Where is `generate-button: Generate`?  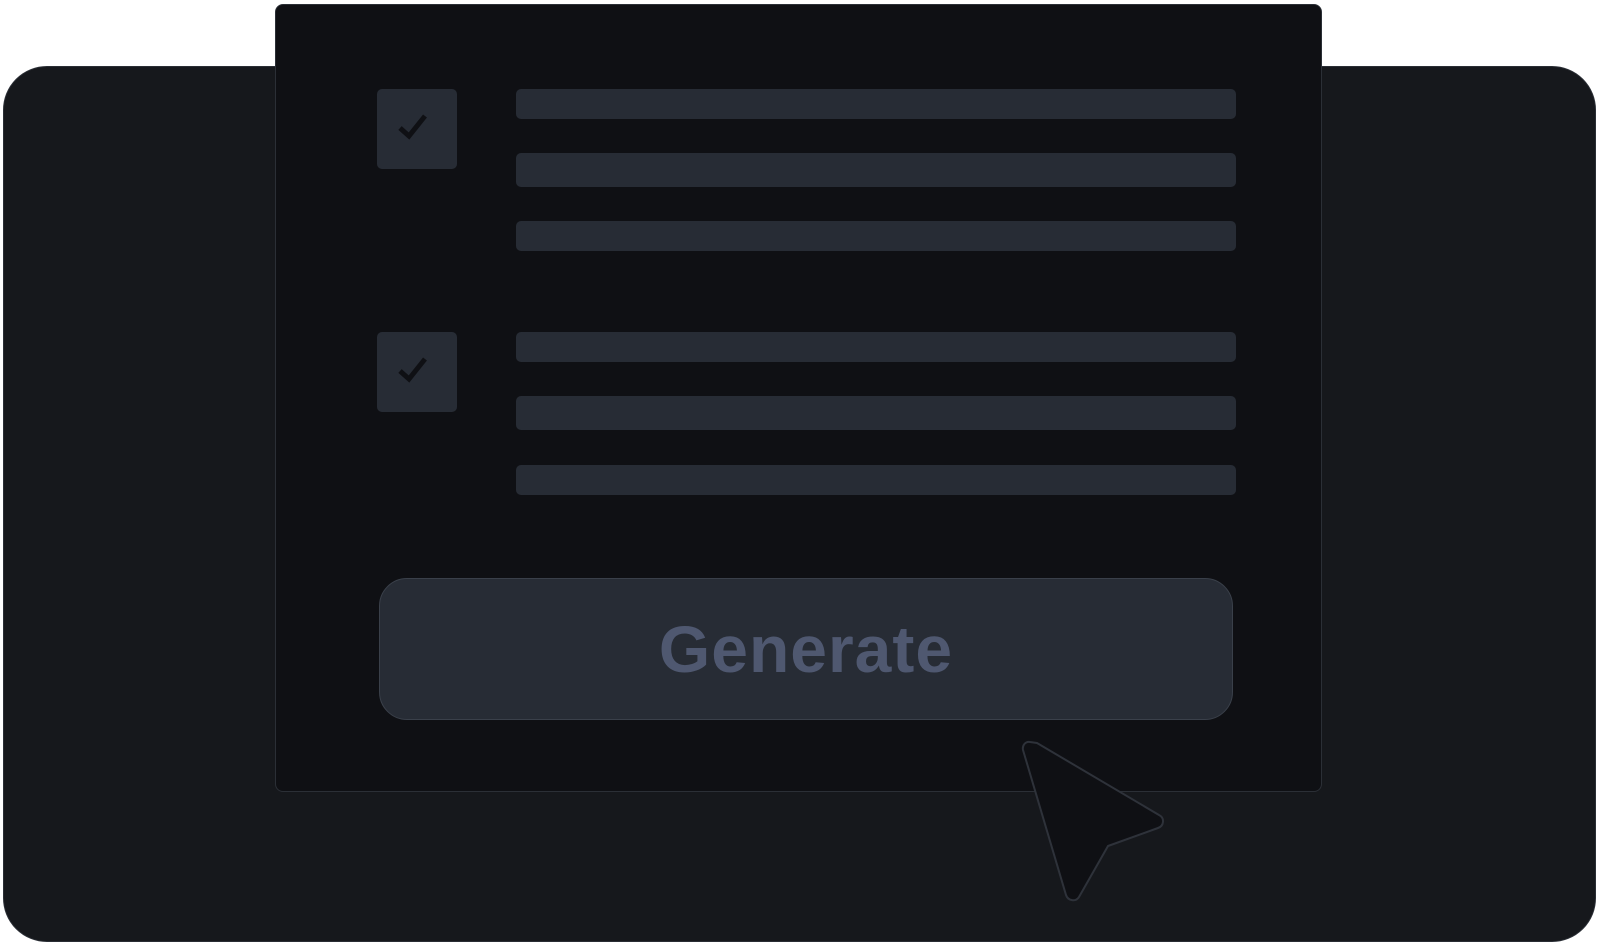
generate-button: Generate is located at coordinates (806, 649).